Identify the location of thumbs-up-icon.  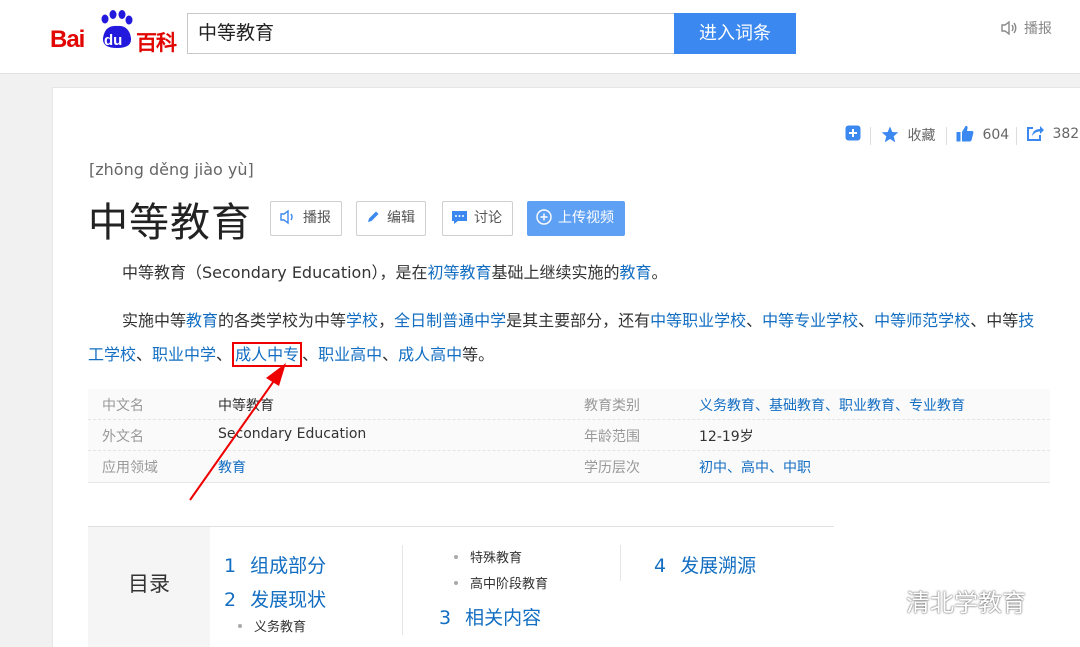
(965, 133).